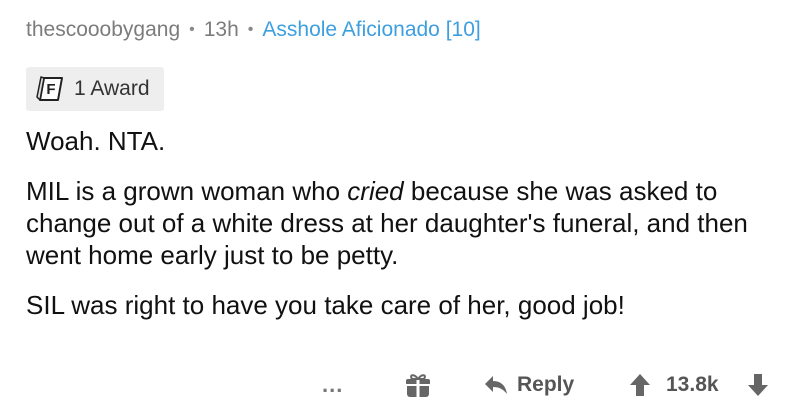  I want to click on emphasized-text: cried, so click(375, 191).